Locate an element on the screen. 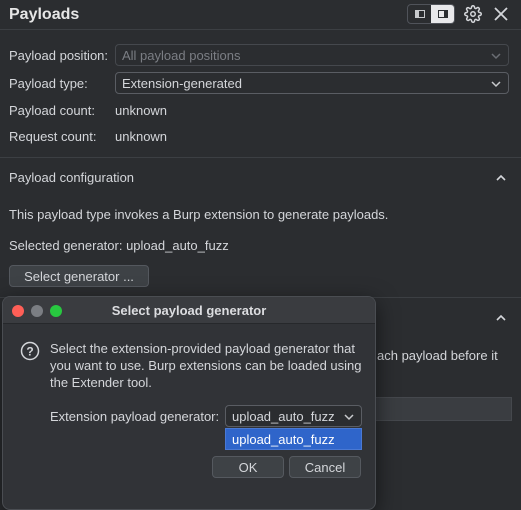 The height and width of the screenshot is (510, 521). question-icon: ? is located at coordinates (30, 351).